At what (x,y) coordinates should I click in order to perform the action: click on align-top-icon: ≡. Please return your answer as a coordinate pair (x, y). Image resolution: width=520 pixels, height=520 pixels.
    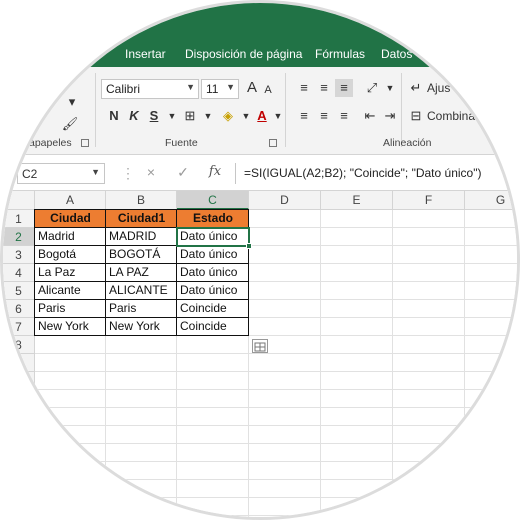
    Looking at the image, I should click on (304, 88).